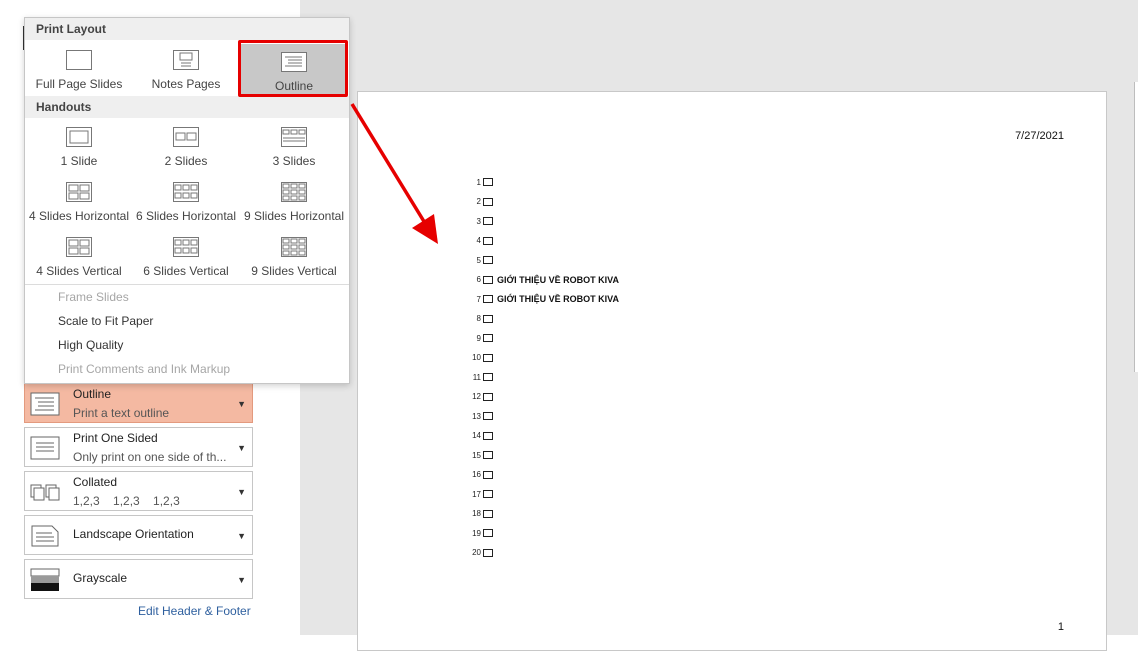 This screenshot has height=651, width=1138. I want to click on outline-row-number: 10, so click(476, 357).